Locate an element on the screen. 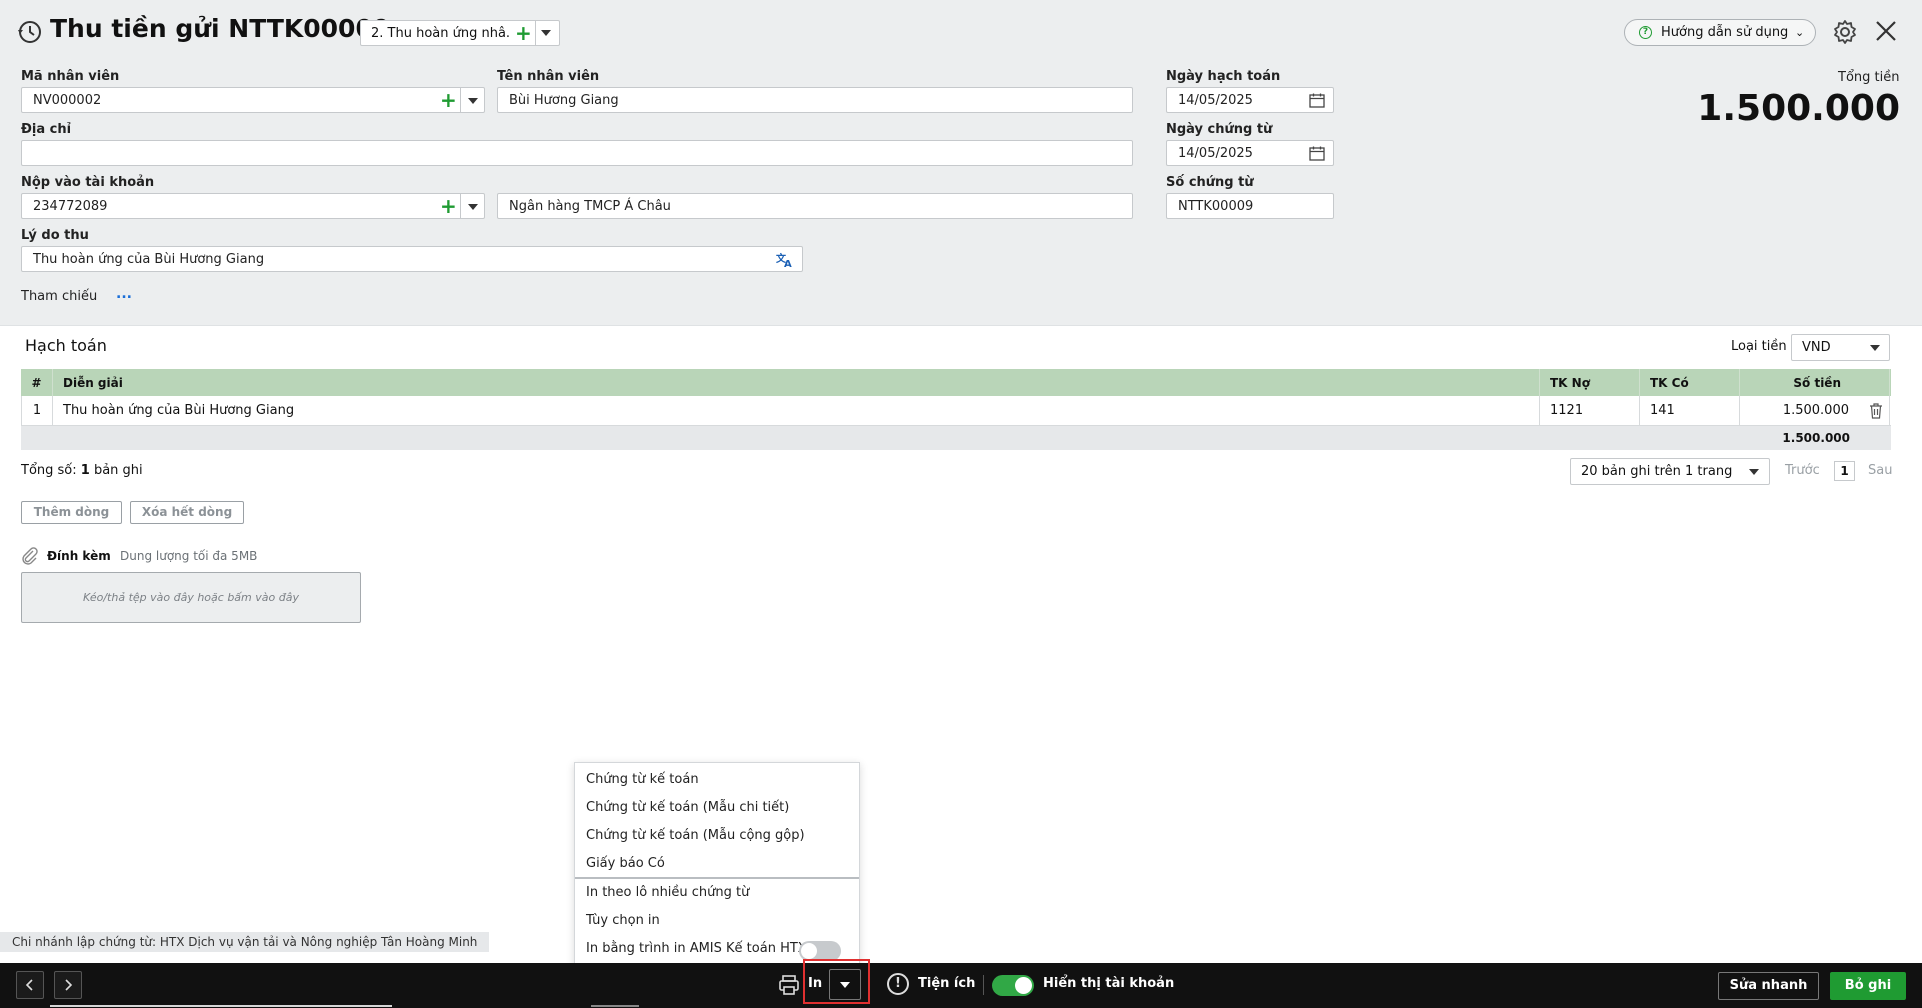 The image size is (1922, 1008). row-credit-account: 141 is located at coordinates (1690, 410).